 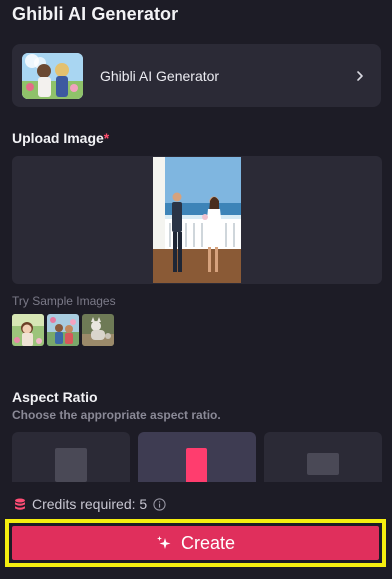 What do you see at coordinates (106, 138) in the screenshot?
I see `required-marker: *` at bounding box center [106, 138].